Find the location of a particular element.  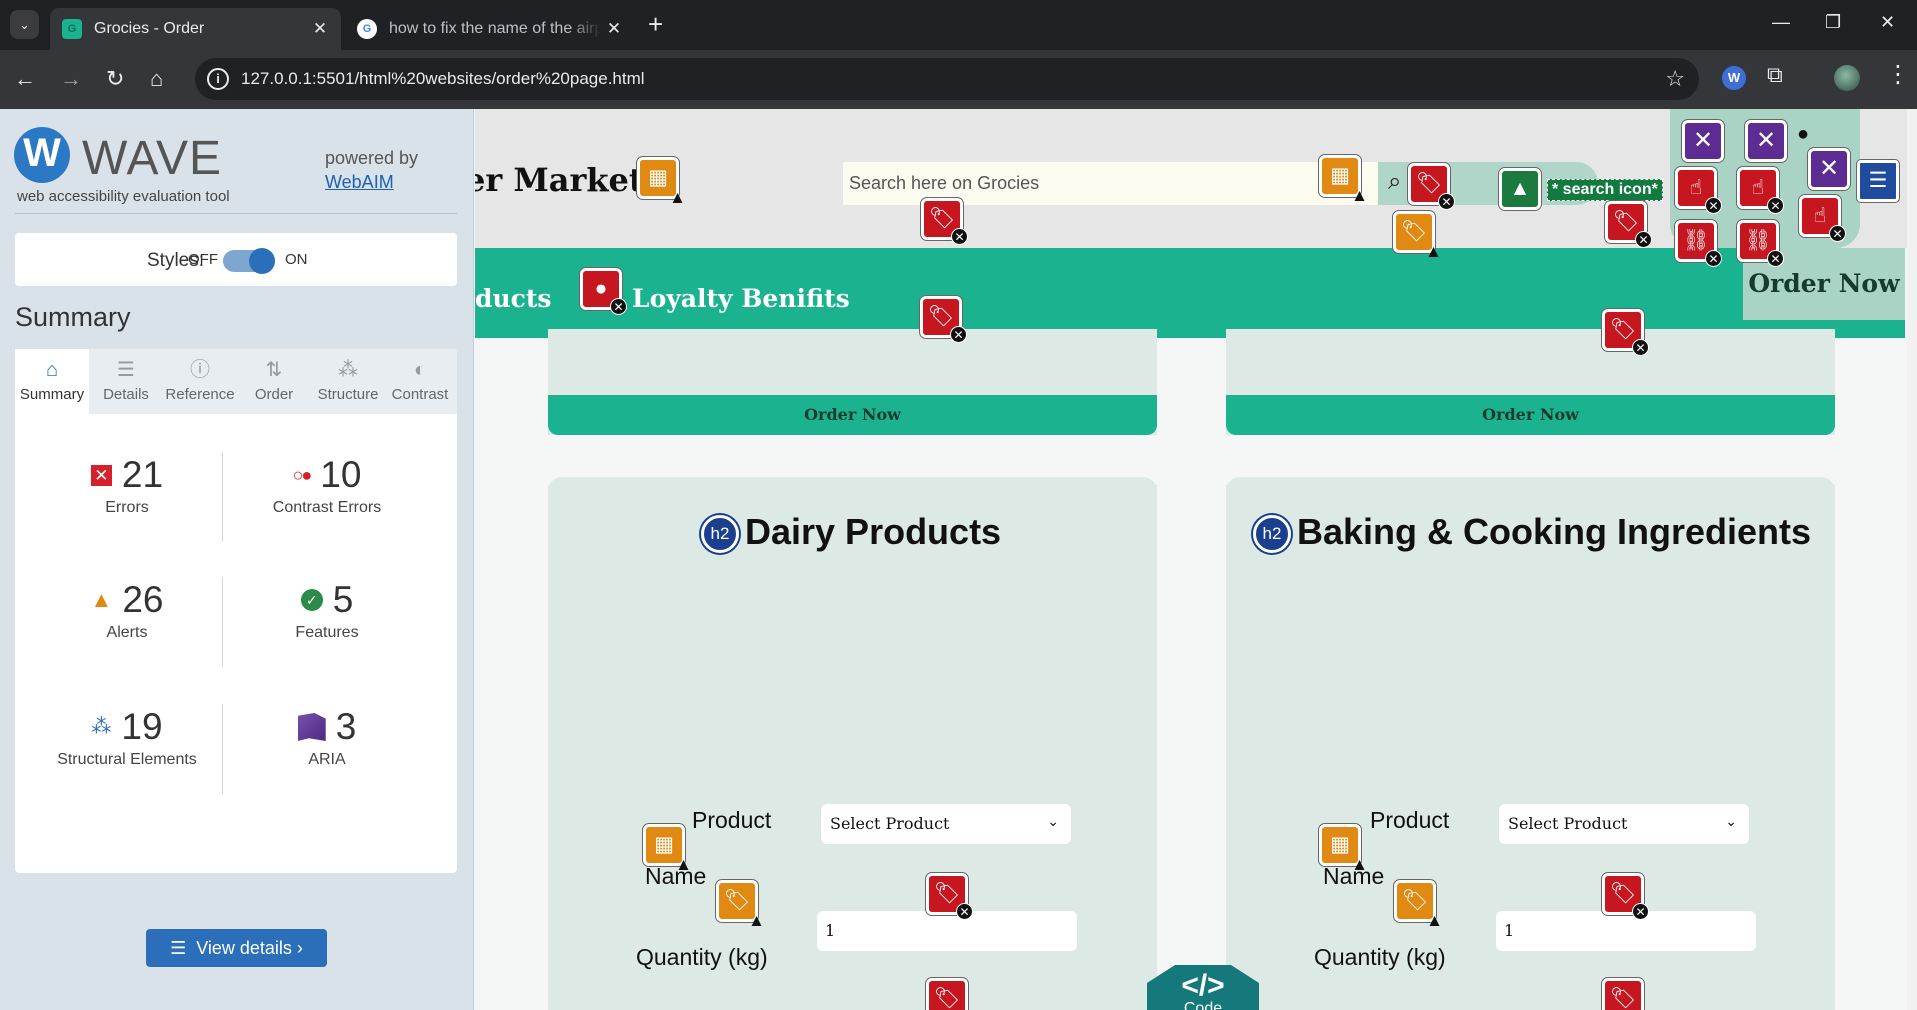

card-title: Dairy Products is located at coordinates (873, 531).